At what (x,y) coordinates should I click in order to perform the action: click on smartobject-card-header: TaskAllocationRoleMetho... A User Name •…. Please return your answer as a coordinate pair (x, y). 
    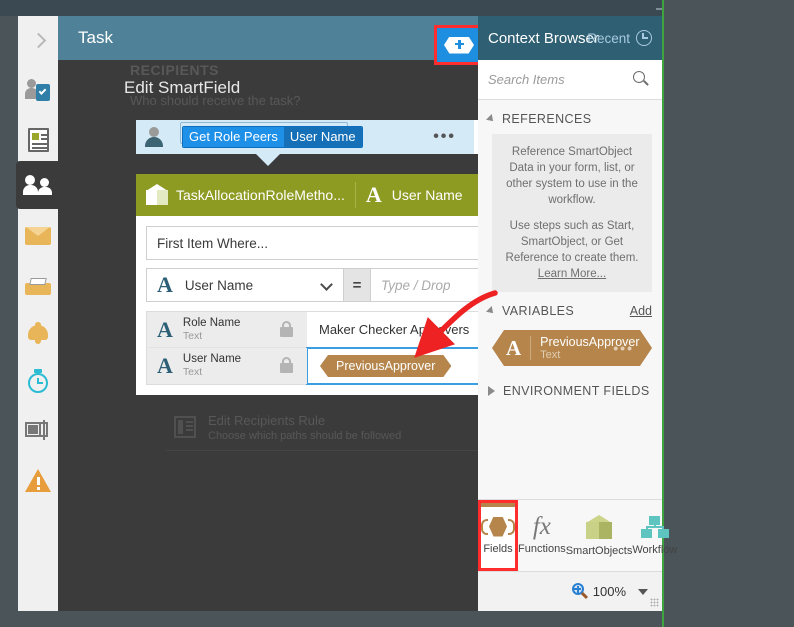
    Looking at the image, I should click on (326, 195).